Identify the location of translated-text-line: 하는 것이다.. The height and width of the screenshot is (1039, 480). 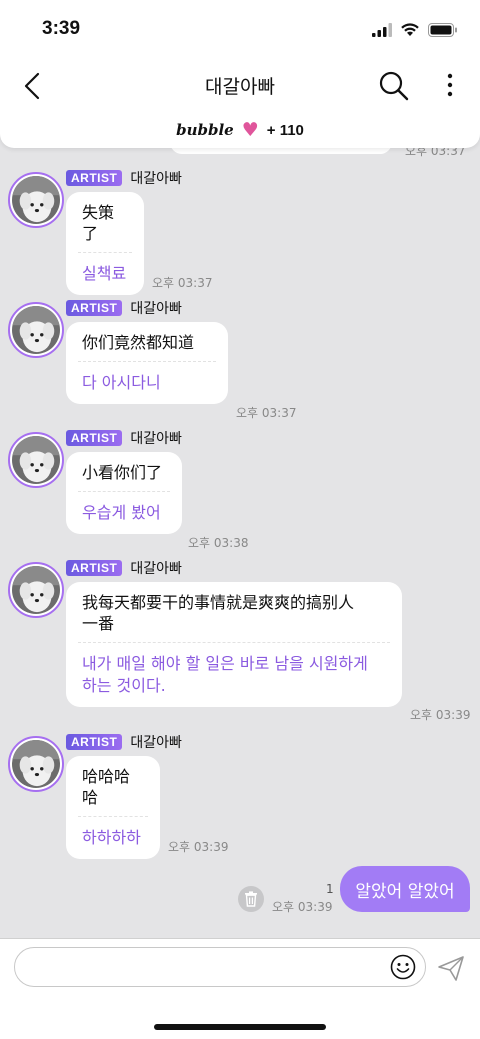
(124, 685).